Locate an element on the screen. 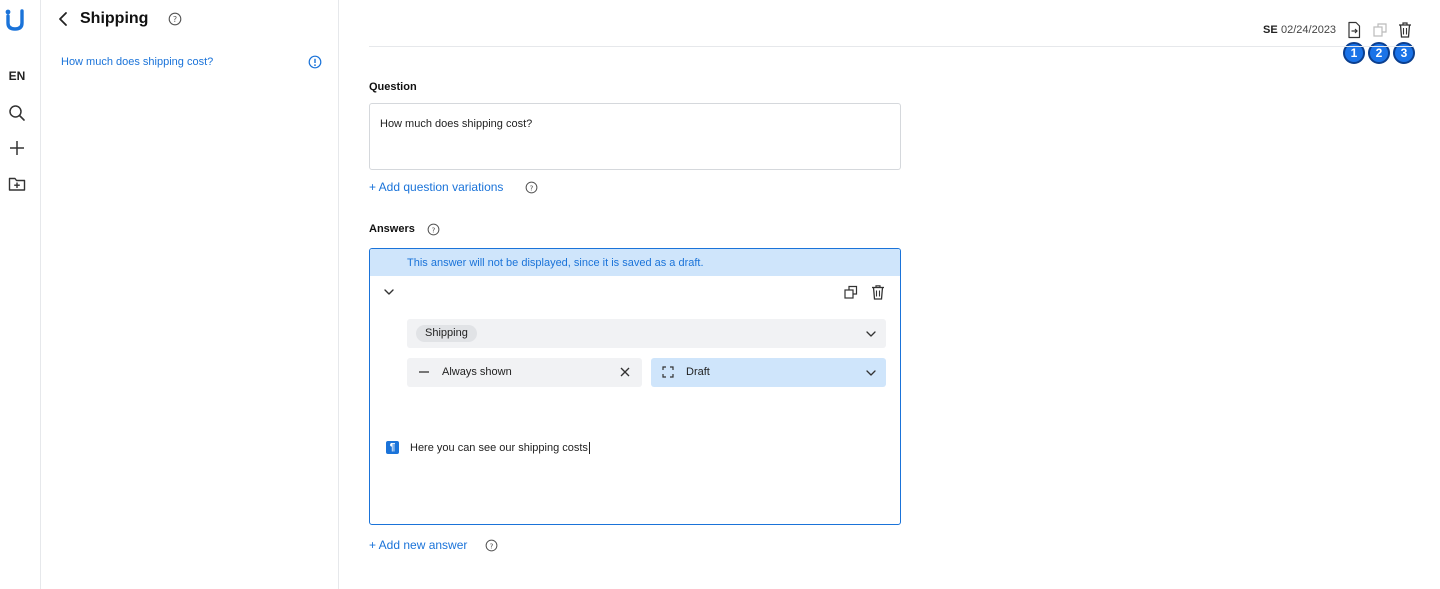 The height and width of the screenshot is (589, 1440). new-folder-icon is located at coordinates (17, 184).